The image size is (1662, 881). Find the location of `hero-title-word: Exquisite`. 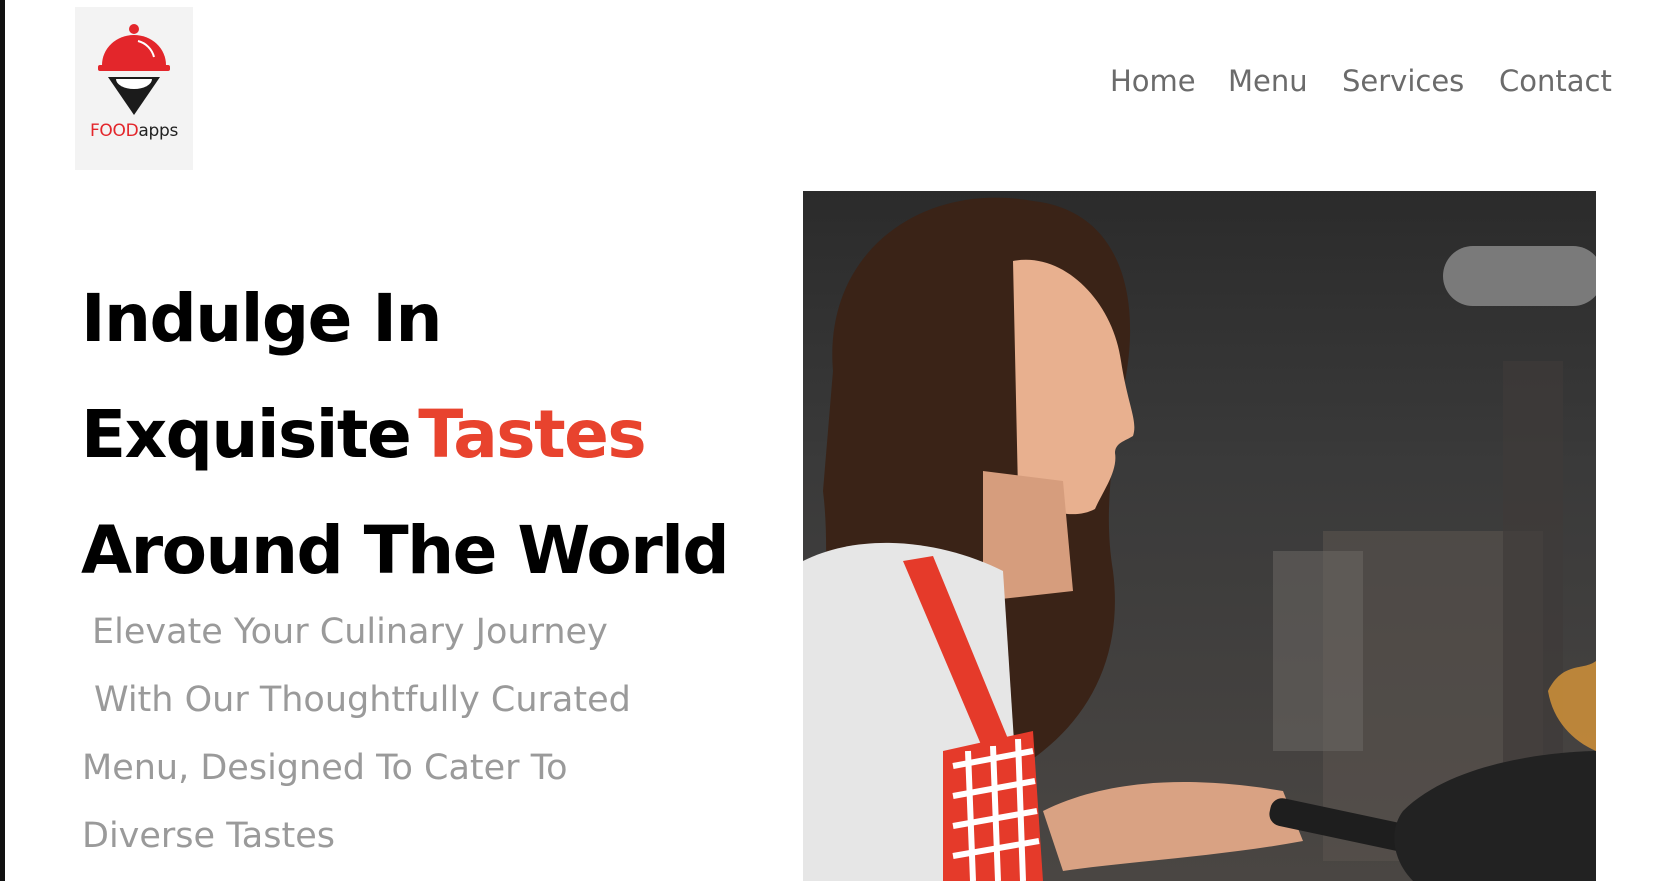

hero-title-word: Exquisite is located at coordinates (246, 434).